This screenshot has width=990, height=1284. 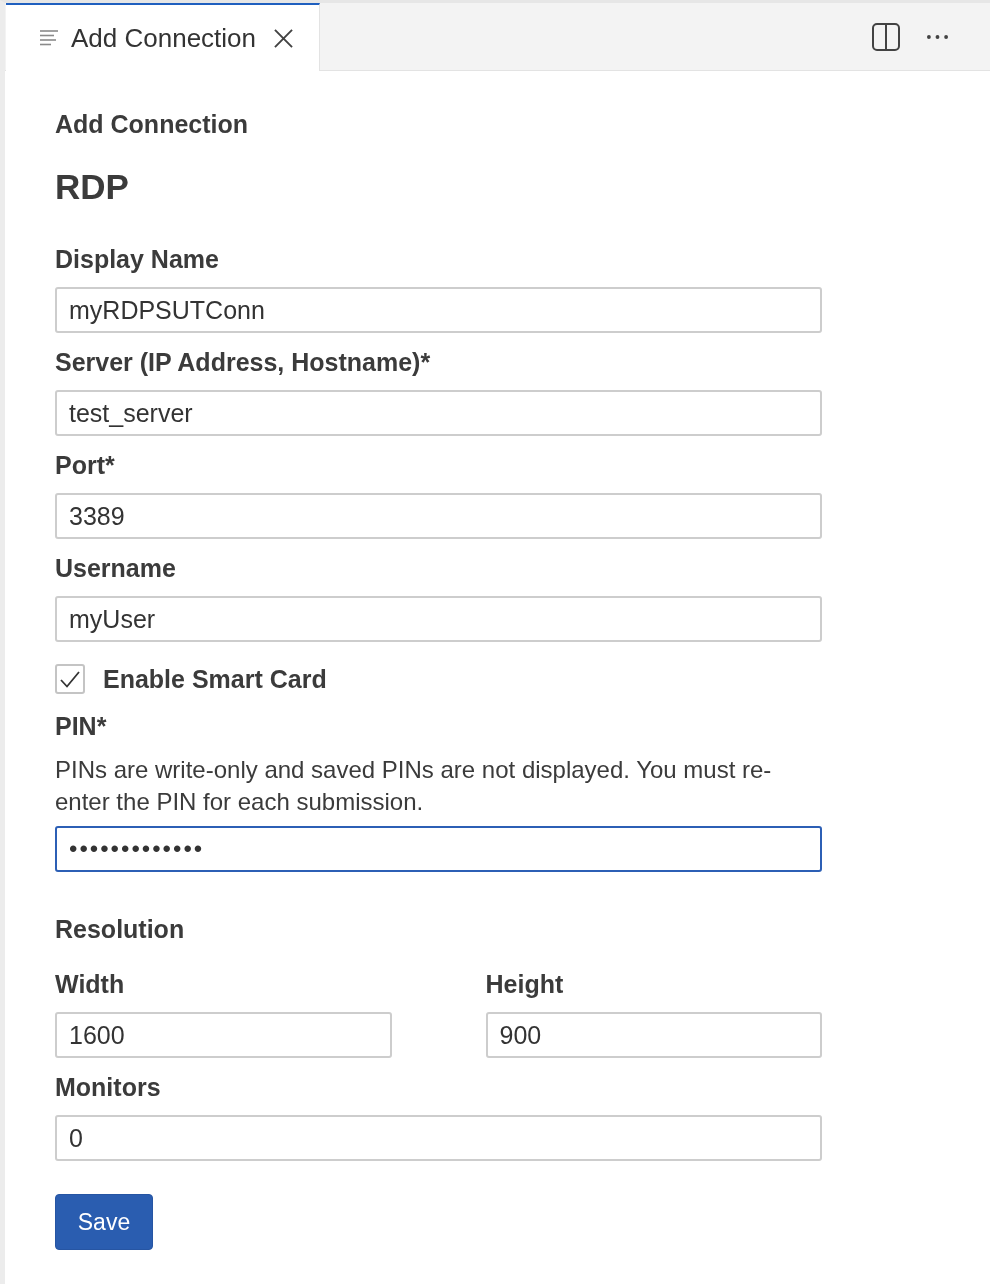 What do you see at coordinates (438, 413) in the screenshot?
I see `input-field: test_server` at bounding box center [438, 413].